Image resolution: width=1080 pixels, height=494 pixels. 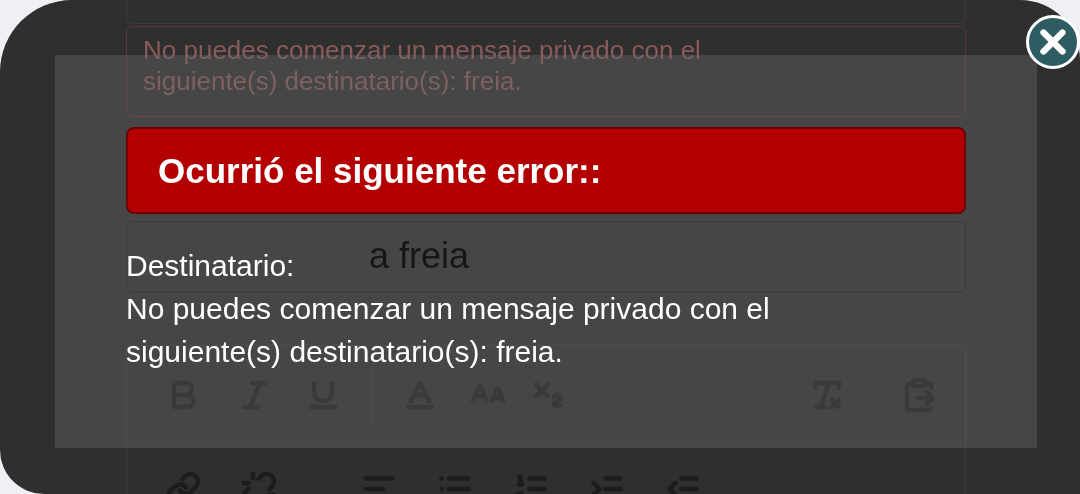 What do you see at coordinates (380, 170) in the screenshot?
I see `dialog-title: Ocurrió el siguiente error::` at bounding box center [380, 170].